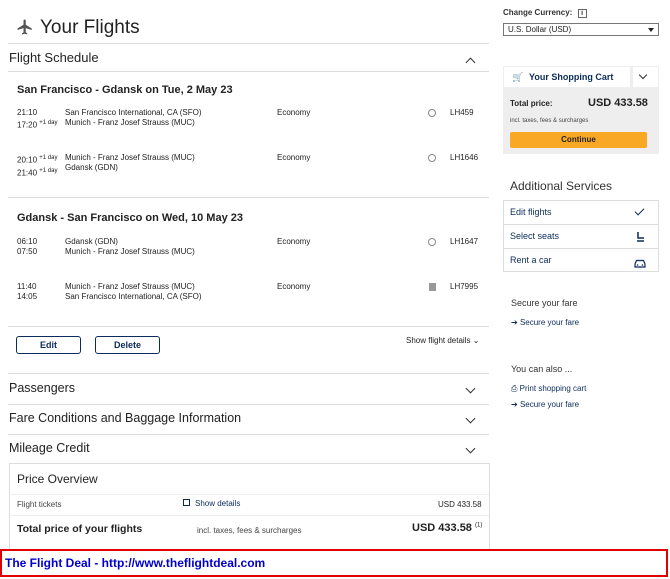 The image size is (670, 579). What do you see at coordinates (464, 286) in the screenshot?
I see `leg-flight-number: LH7995` at bounding box center [464, 286].